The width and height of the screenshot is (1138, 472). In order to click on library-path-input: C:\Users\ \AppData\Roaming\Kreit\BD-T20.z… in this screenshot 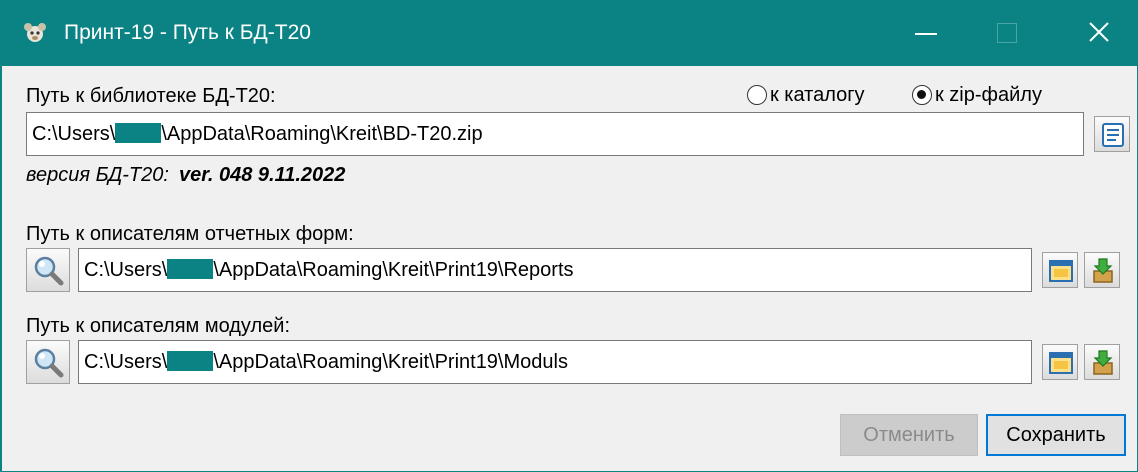, I will do `click(555, 134)`.